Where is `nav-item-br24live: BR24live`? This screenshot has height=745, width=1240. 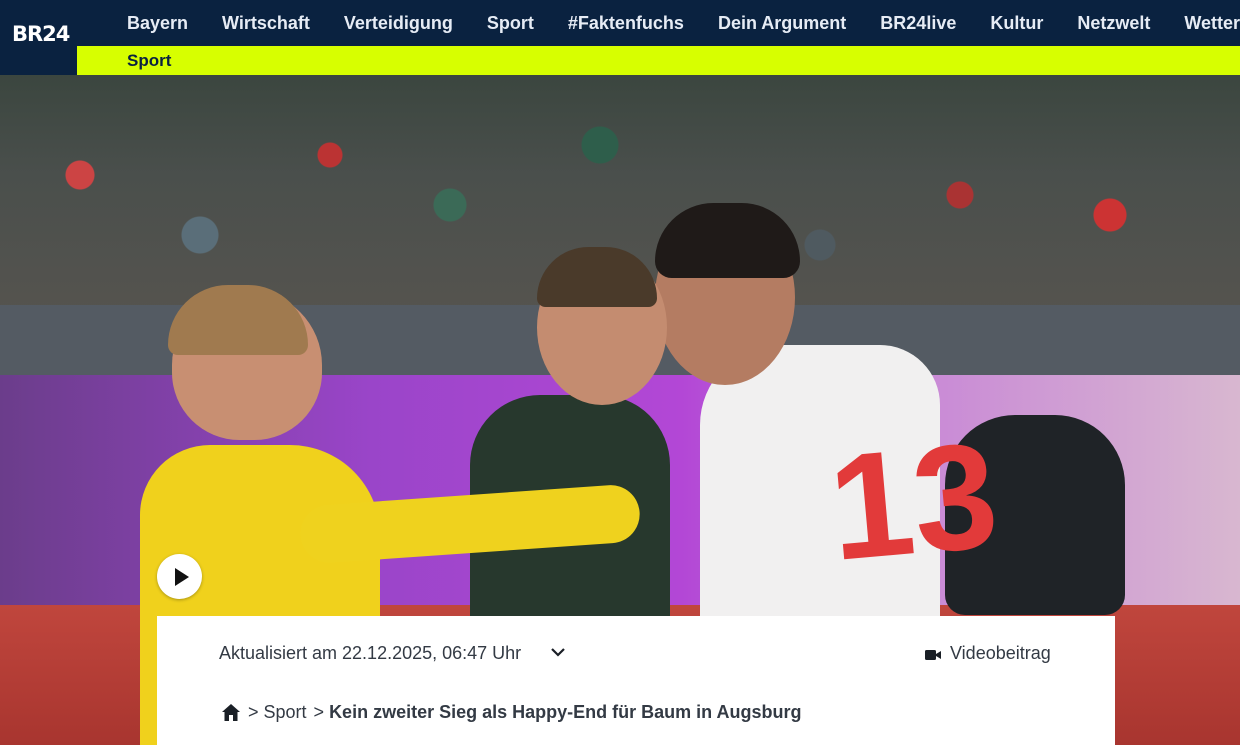
nav-item-br24live: BR24live is located at coordinates (918, 23).